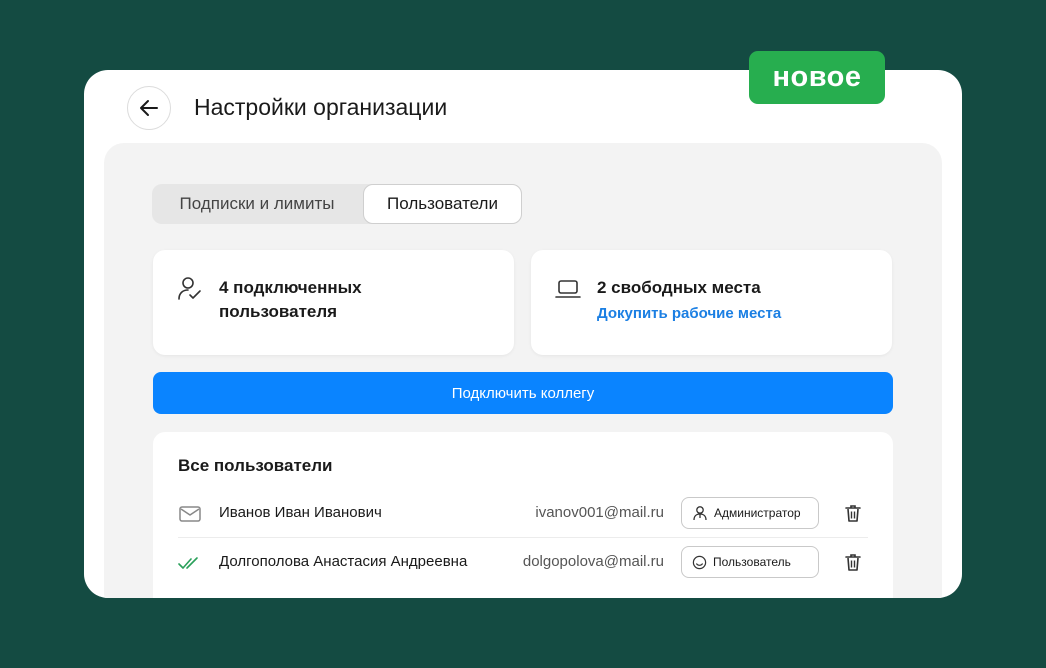 This screenshot has height=668, width=1046. Describe the element at coordinates (711, 302) in the screenshot. I see `free-seats-card: 2 свободных места Докупить рабочие места` at that location.